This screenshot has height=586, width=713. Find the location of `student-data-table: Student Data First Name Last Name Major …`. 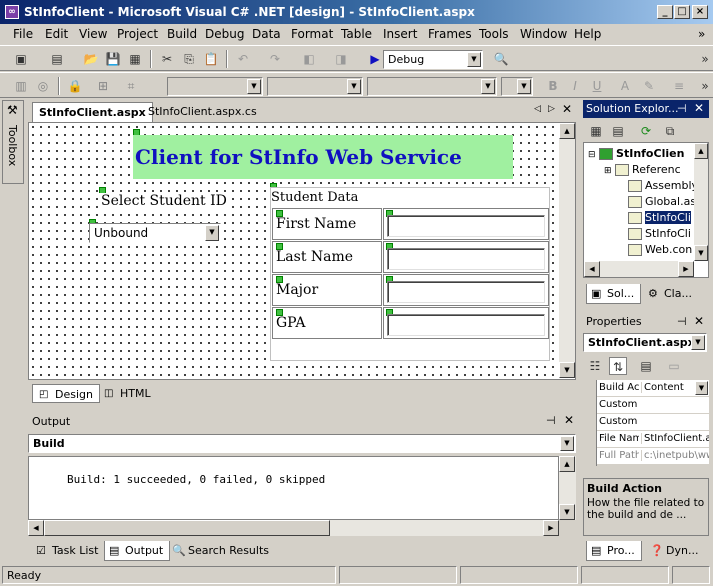

student-data-table: Student Data First Name Last Name Major … is located at coordinates (410, 274).